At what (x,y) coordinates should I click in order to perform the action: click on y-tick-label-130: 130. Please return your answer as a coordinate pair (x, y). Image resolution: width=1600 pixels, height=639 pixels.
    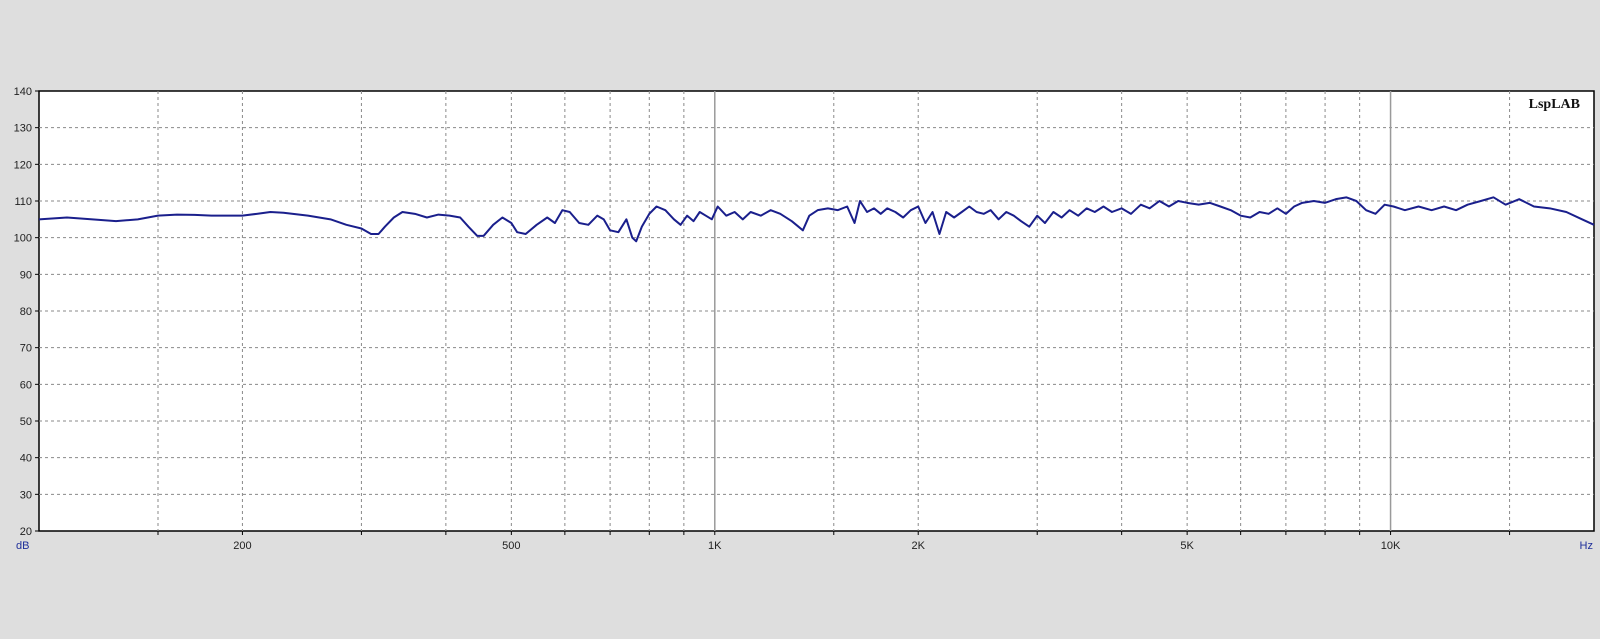
    Looking at the image, I should click on (23, 129).